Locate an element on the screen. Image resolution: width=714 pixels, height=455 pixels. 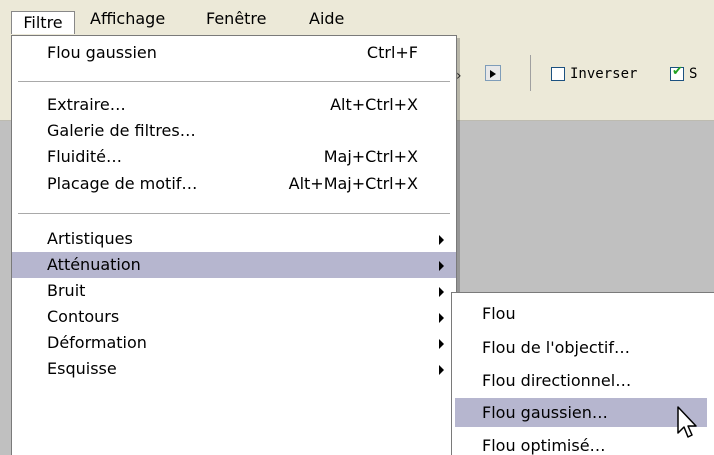
menu-item-attenuation: Atténuation is located at coordinates (234, 265).